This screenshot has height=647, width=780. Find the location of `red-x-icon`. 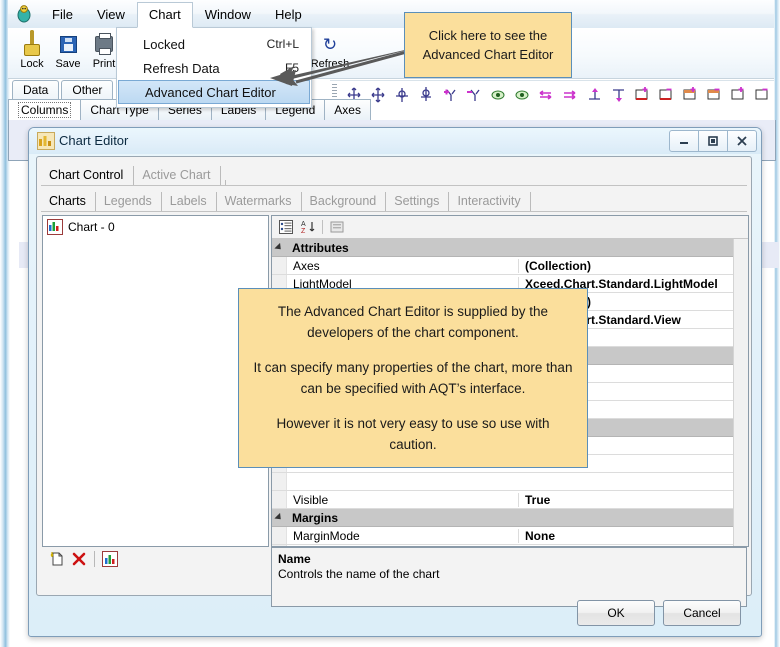

red-x-icon is located at coordinates (79, 559).